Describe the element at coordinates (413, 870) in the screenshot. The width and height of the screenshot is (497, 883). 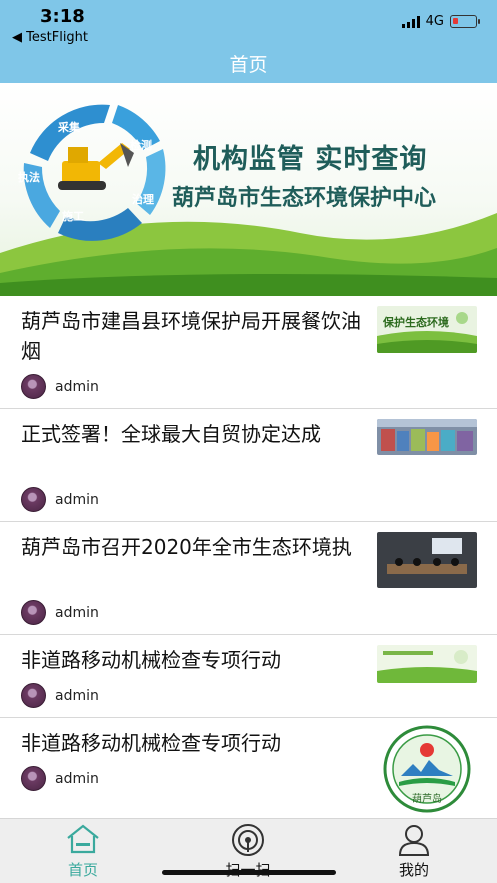
I see `tab-label: 我的` at that location.